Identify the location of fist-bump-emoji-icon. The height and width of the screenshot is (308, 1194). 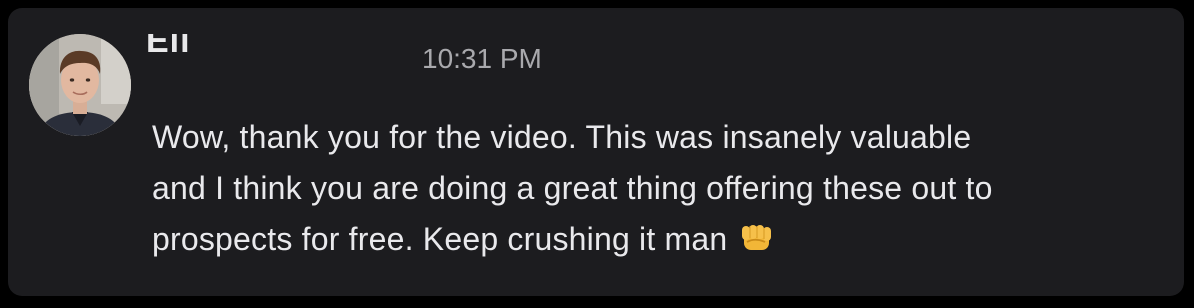
(757, 234).